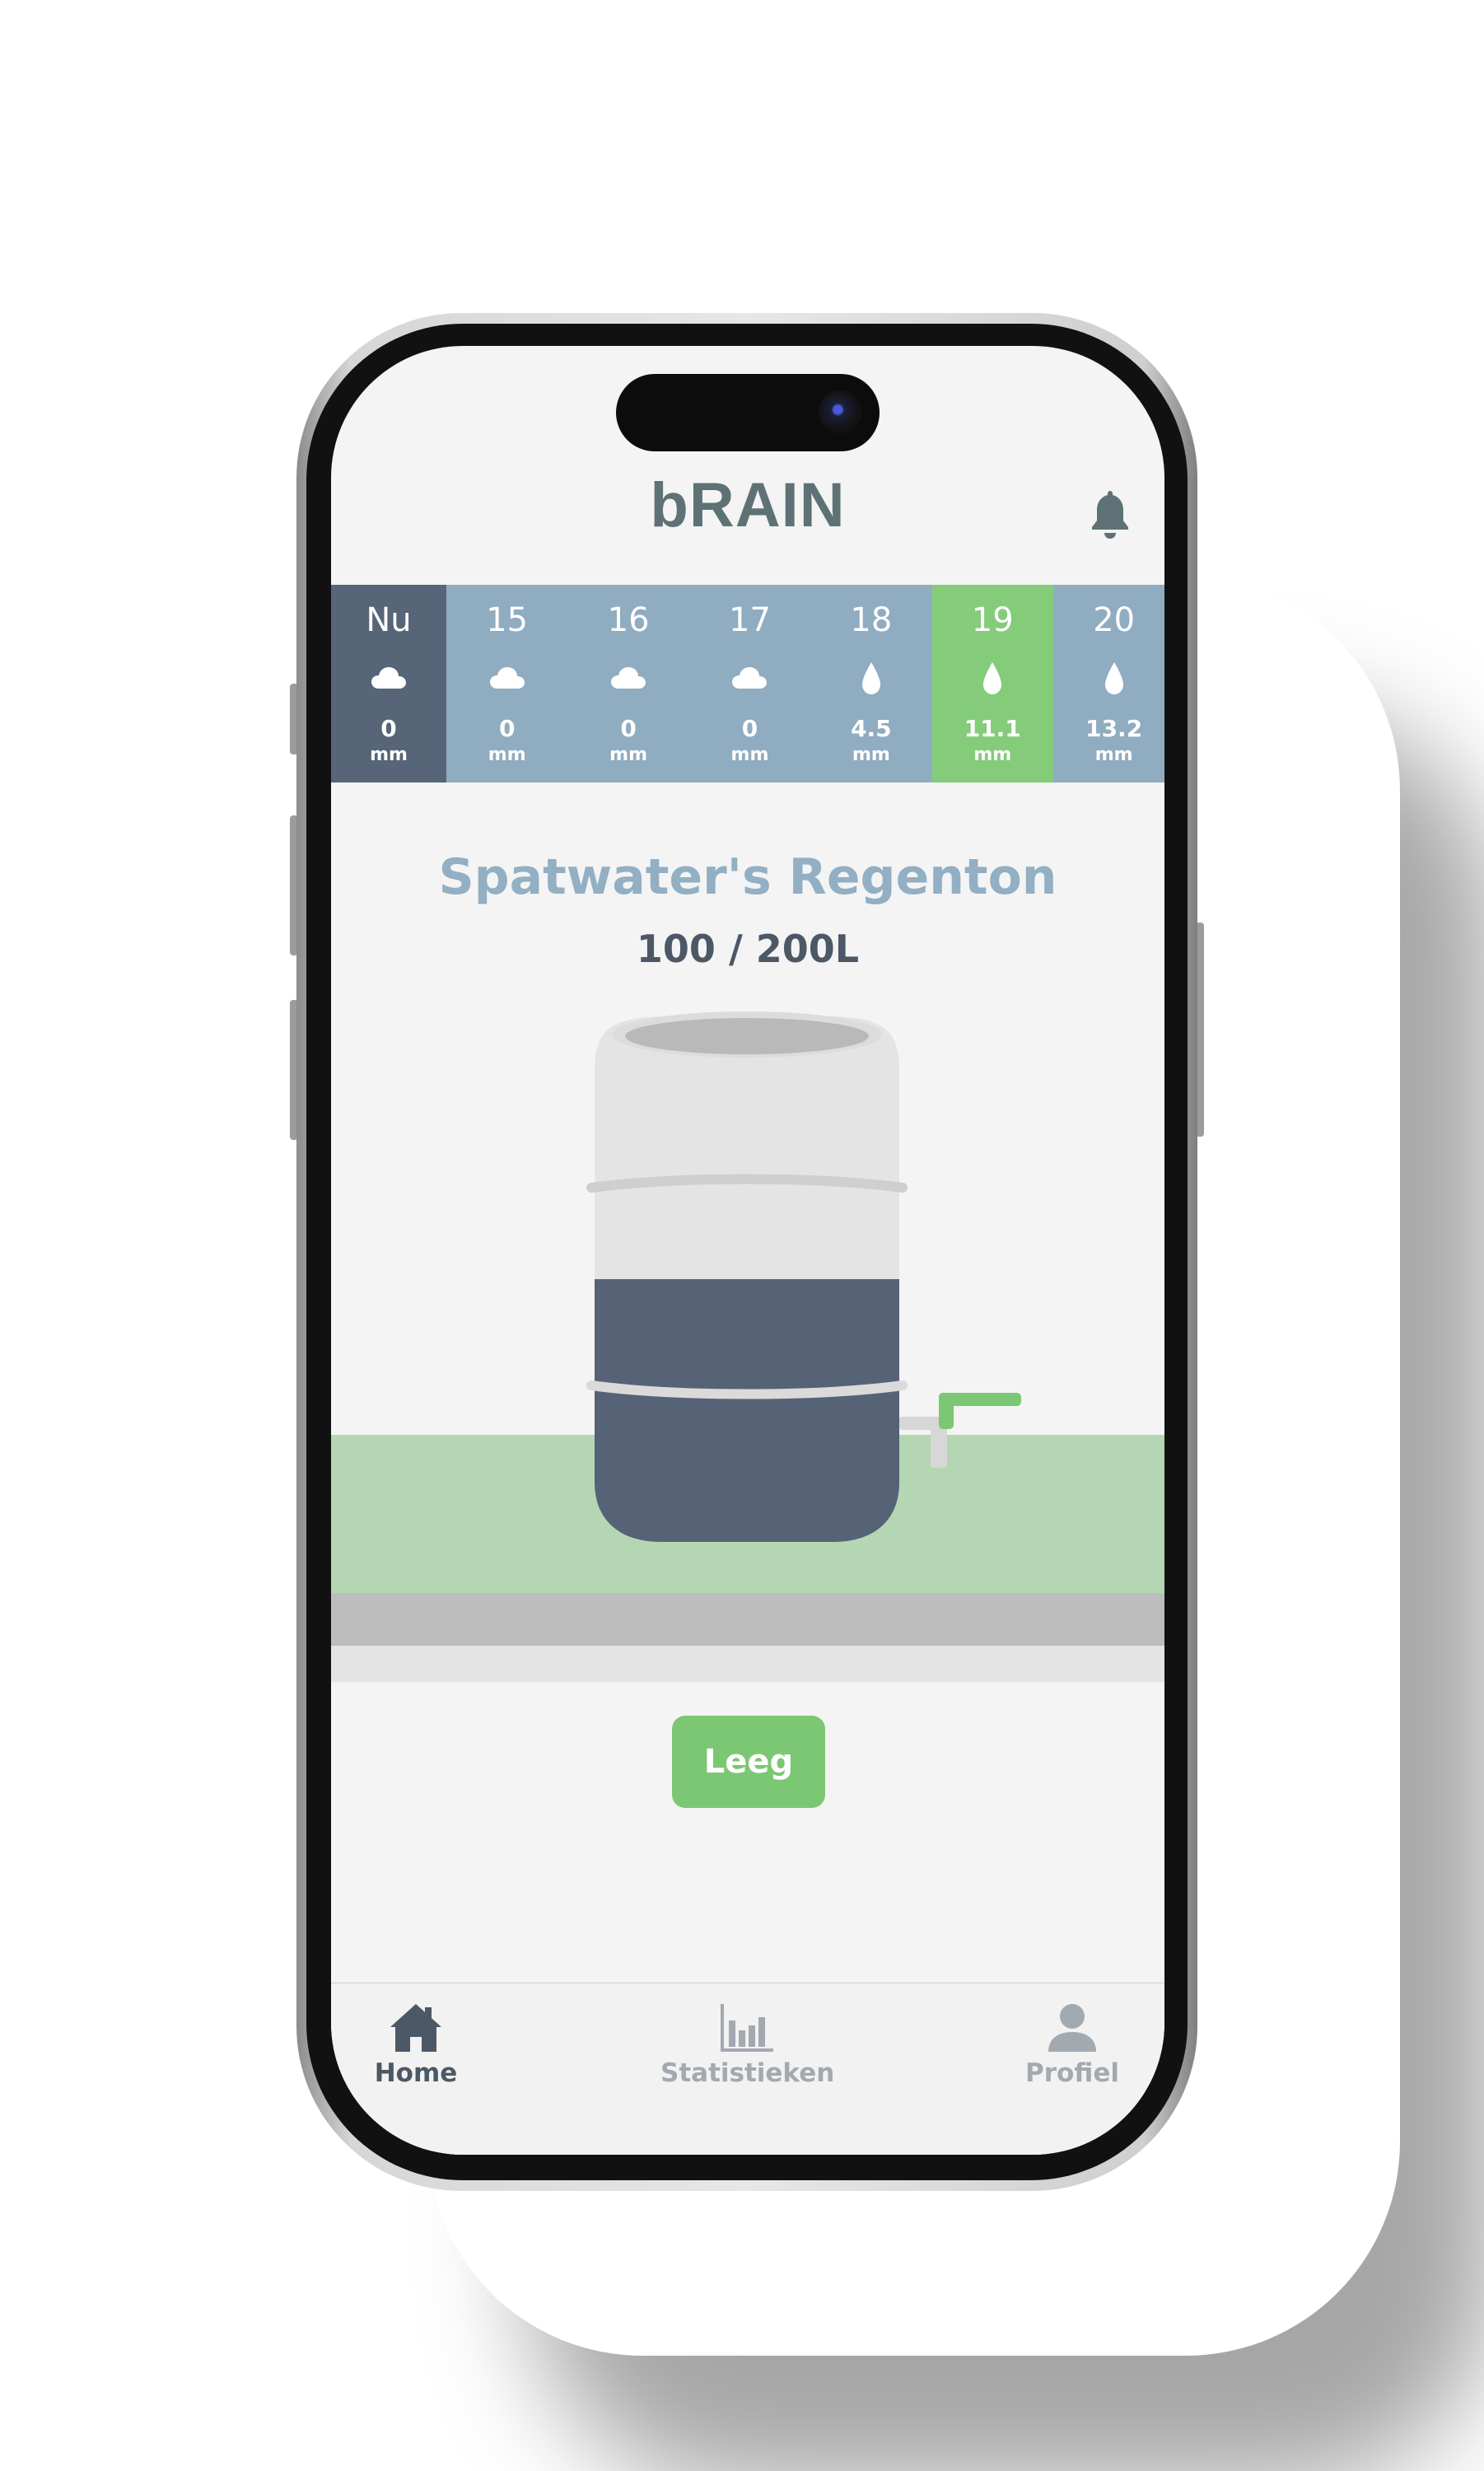  I want to click on dynamic-island, so click(748, 412).